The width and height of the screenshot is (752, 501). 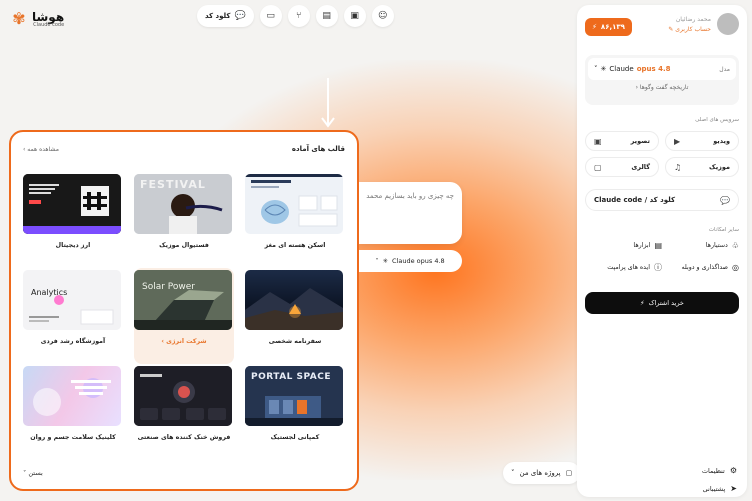 What do you see at coordinates (173, 184) in the screenshot?
I see `thumb-text: FESTIVAL` at bounding box center [173, 184].